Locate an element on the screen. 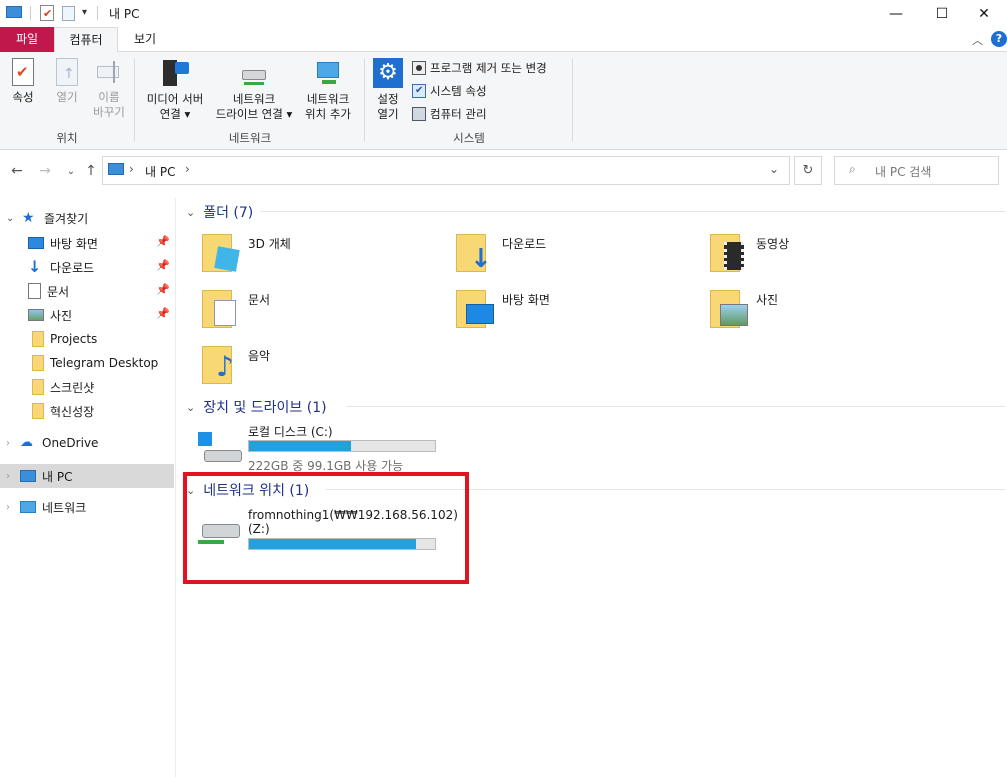  cloud-icon: ☁ is located at coordinates (26, 442).